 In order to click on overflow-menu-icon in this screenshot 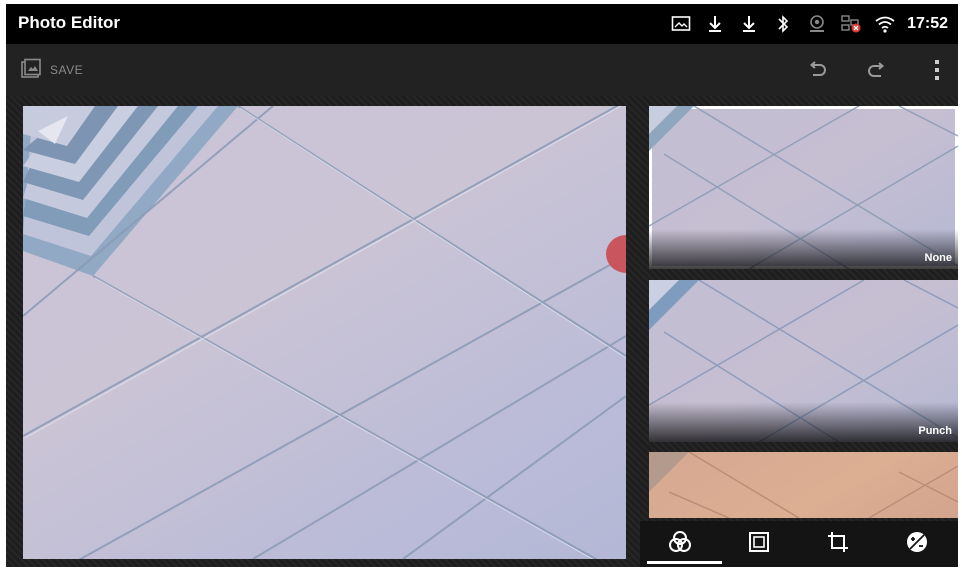, I will do `click(937, 70)`.